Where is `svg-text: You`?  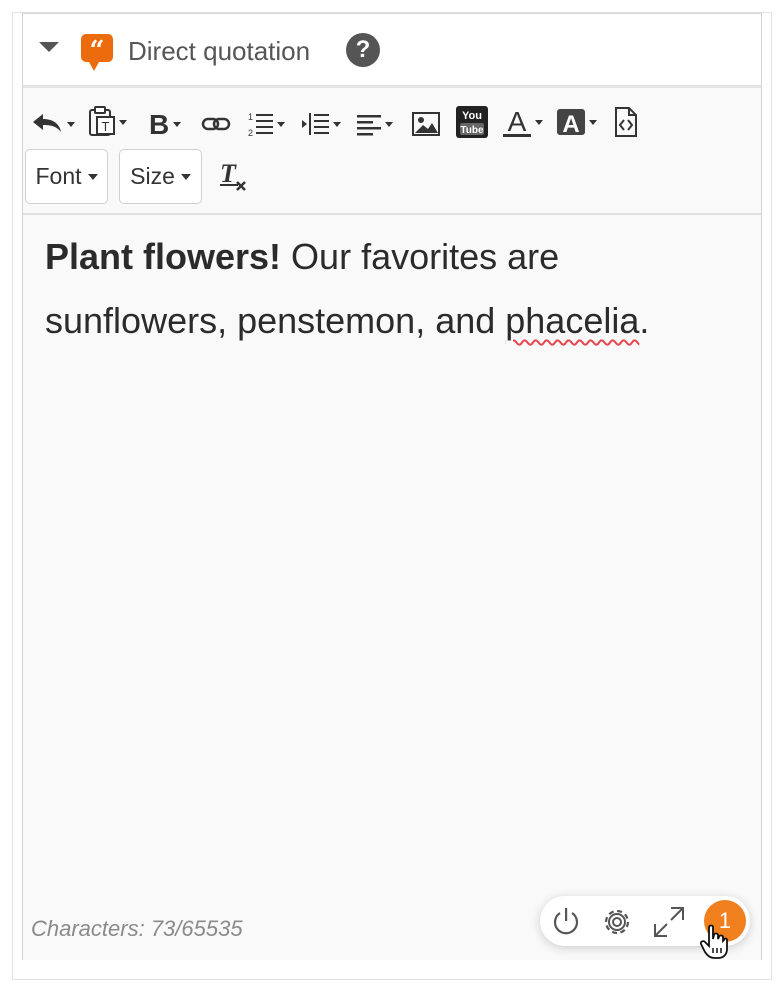
svg-text: You is located at coordinates (472, 116).